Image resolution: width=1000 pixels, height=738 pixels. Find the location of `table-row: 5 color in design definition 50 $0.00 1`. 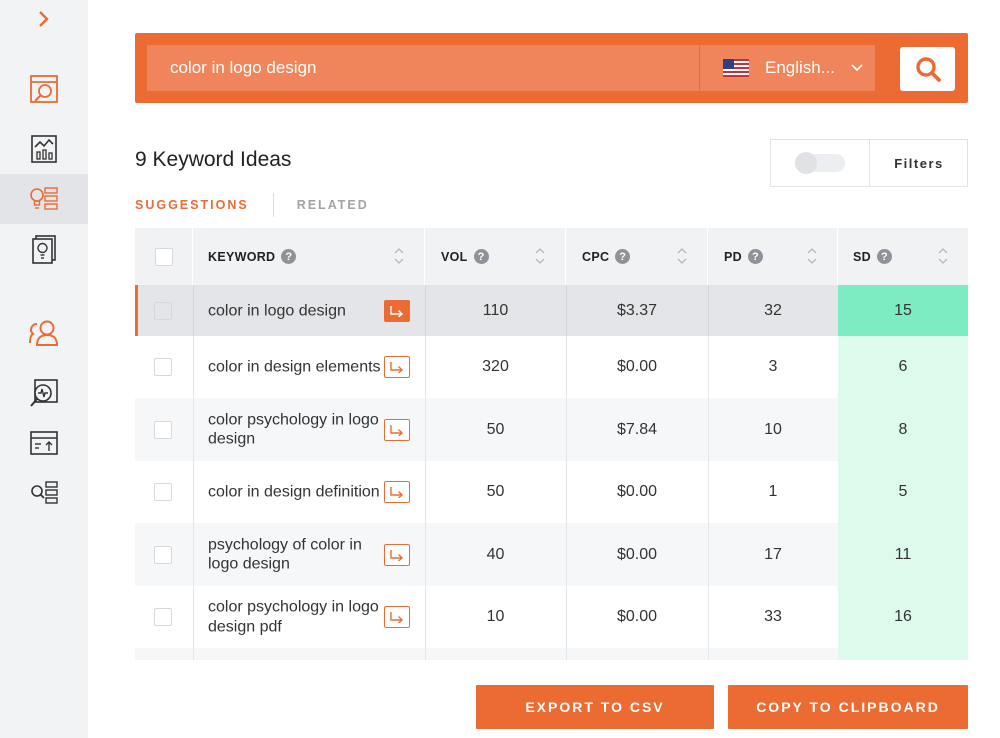

table-row: 5 color in design definition 50 $0.00 1 is located at coordinates (551, 492).